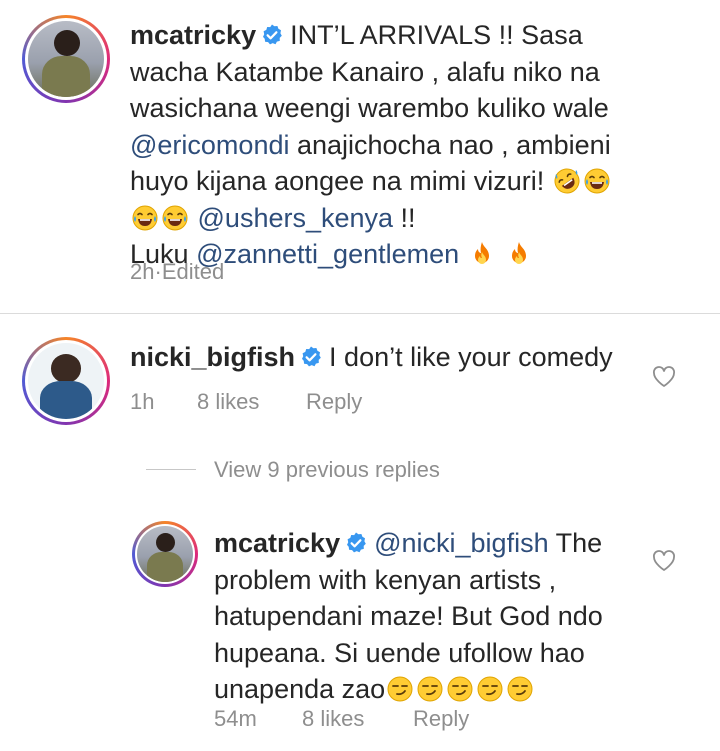 Image resolution: width=720 pixels, height=751 pixels. I want to click on comment-username: nicki_bigfish, so click(212, 357).